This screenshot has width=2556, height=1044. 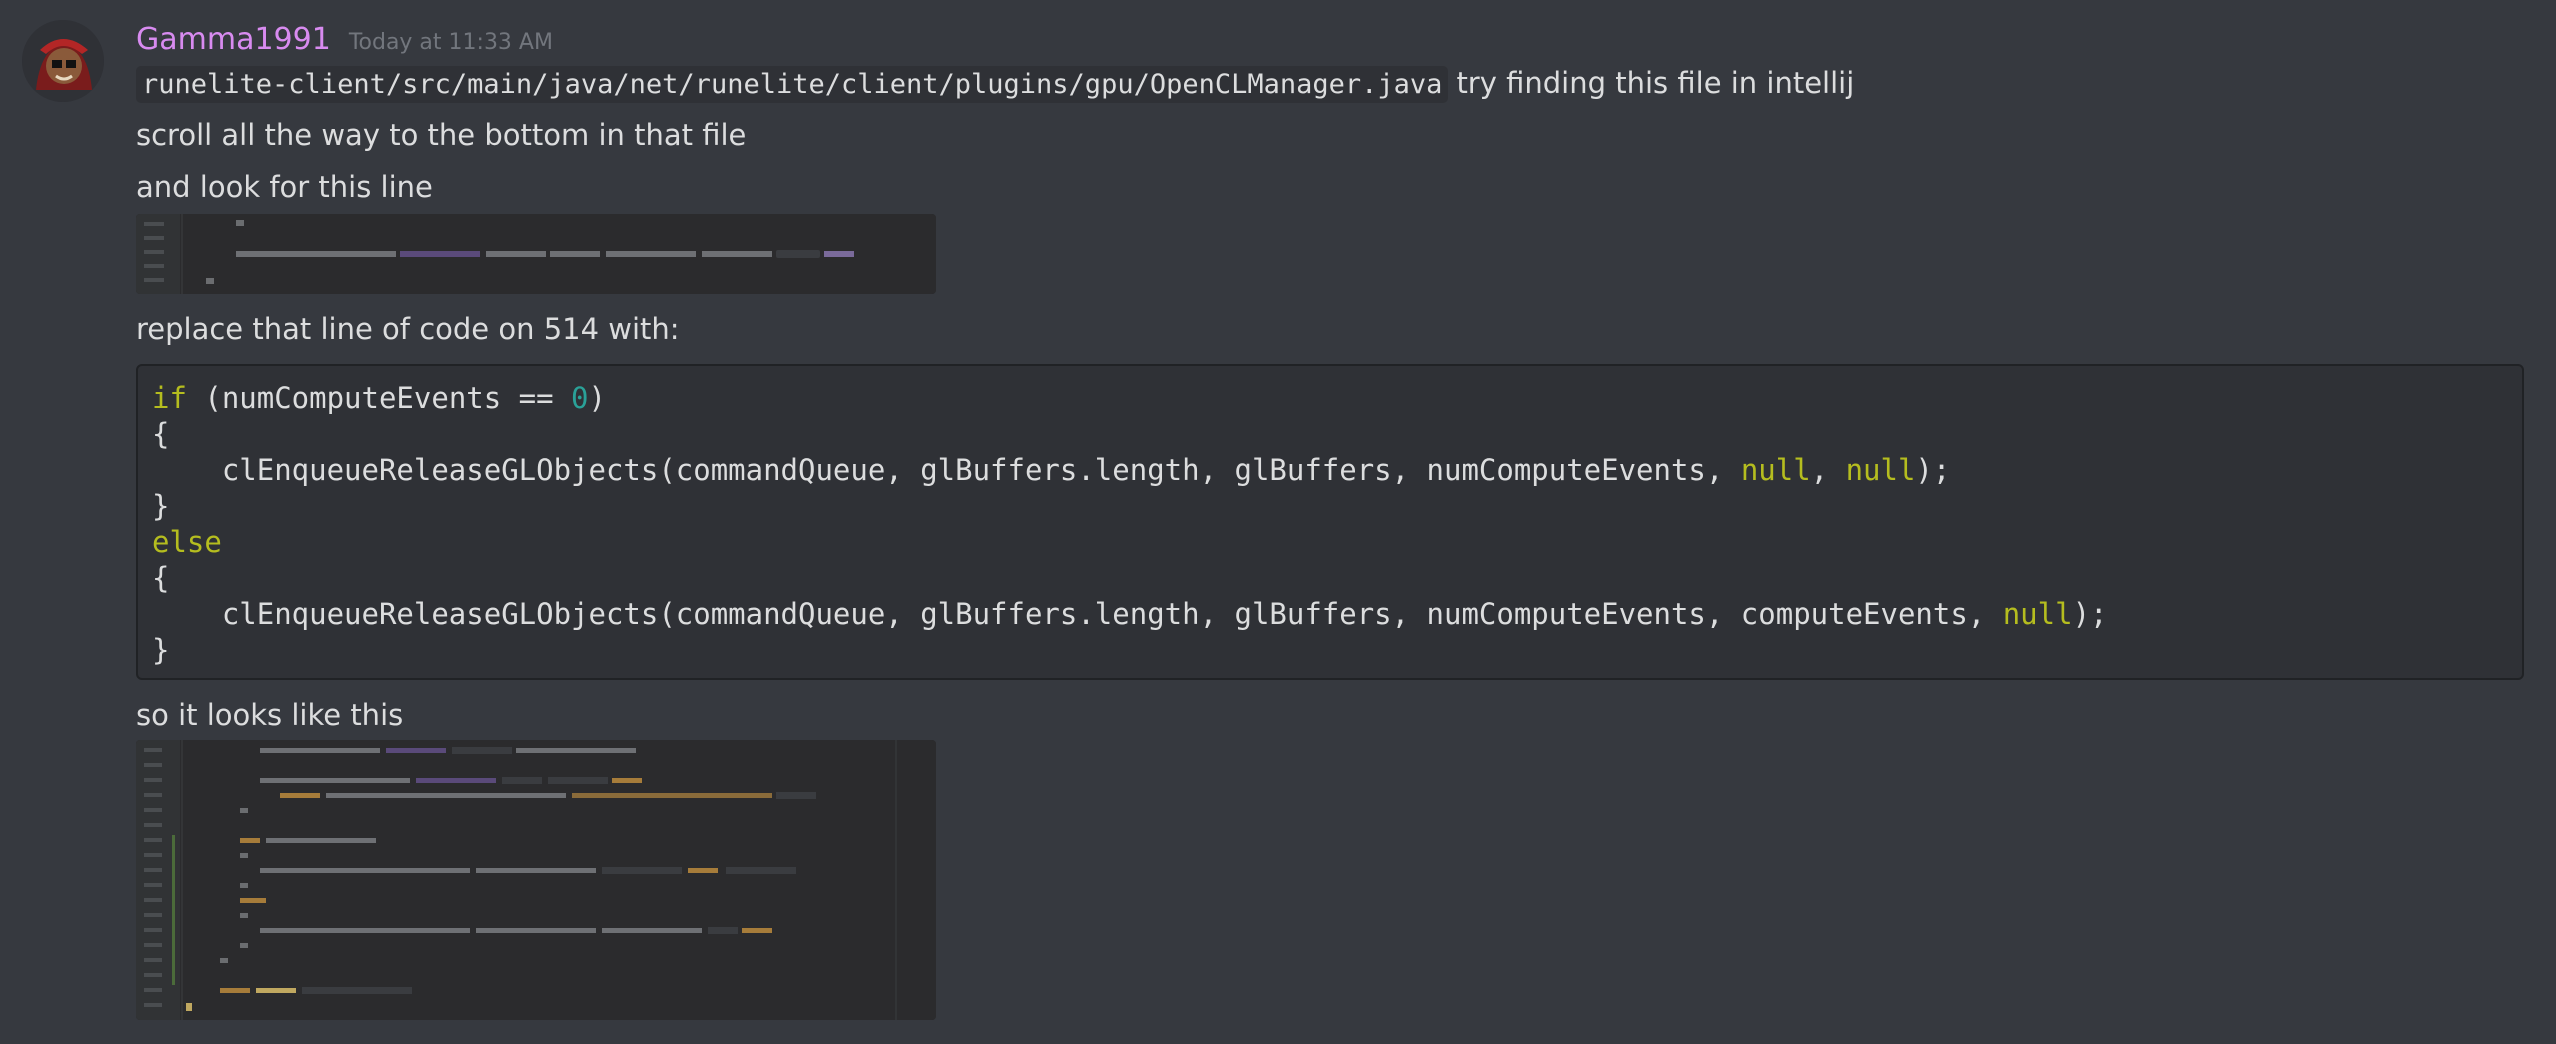 I want to click on path-suffix-text: try finding this file in intellij, so click(x=1655, y=83).